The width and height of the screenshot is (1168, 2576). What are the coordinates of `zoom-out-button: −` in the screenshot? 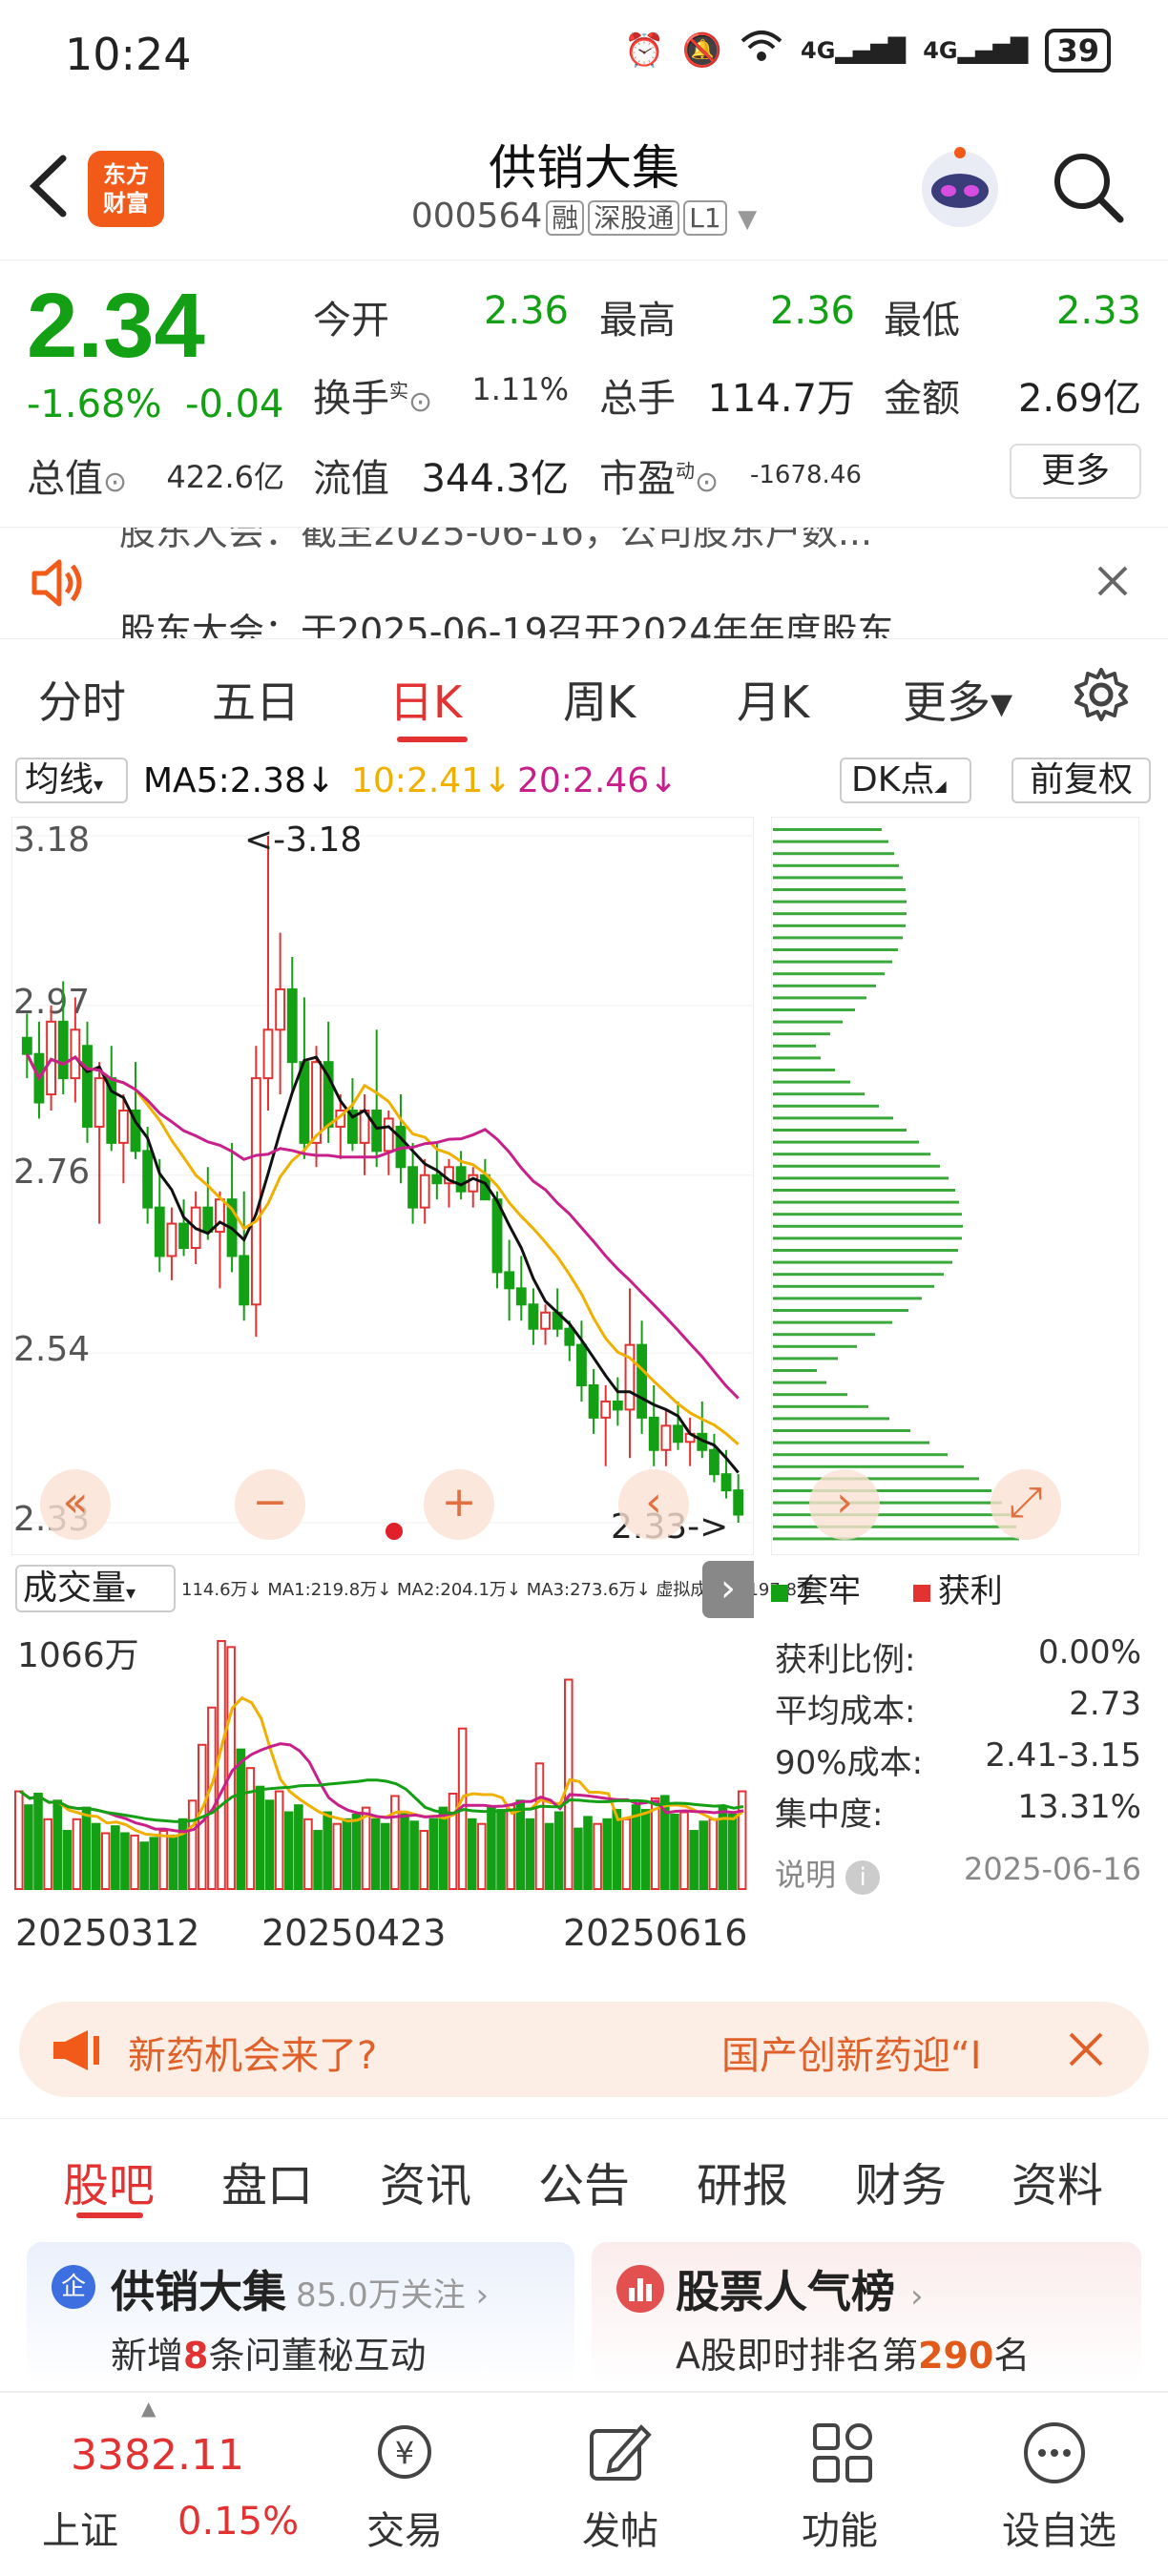 It's located at (270, 1504).